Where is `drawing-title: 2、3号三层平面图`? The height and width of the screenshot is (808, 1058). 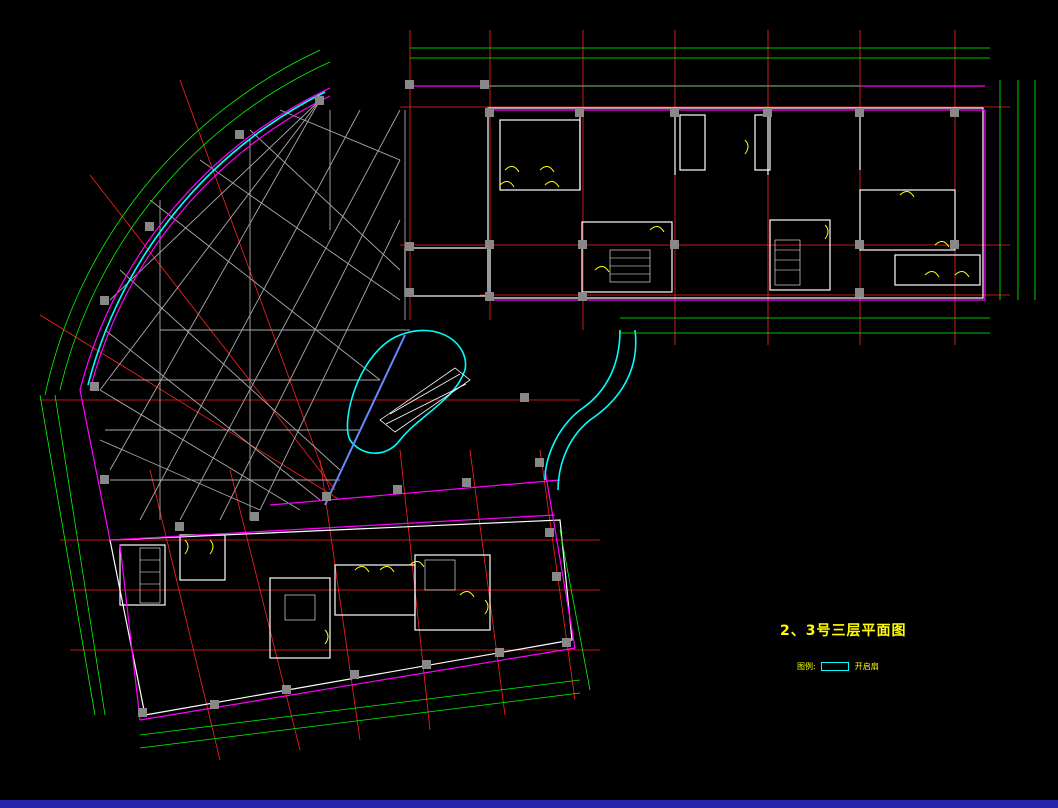 drawing-title: 2、3号三层平面图 is located at coordinates (843, 631).